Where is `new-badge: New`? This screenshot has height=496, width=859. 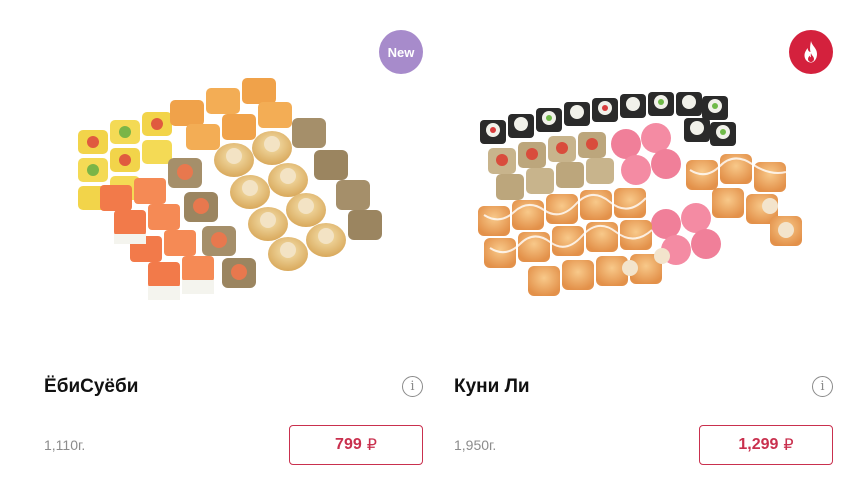
new-badge: New is located at coordinates (401, 52).